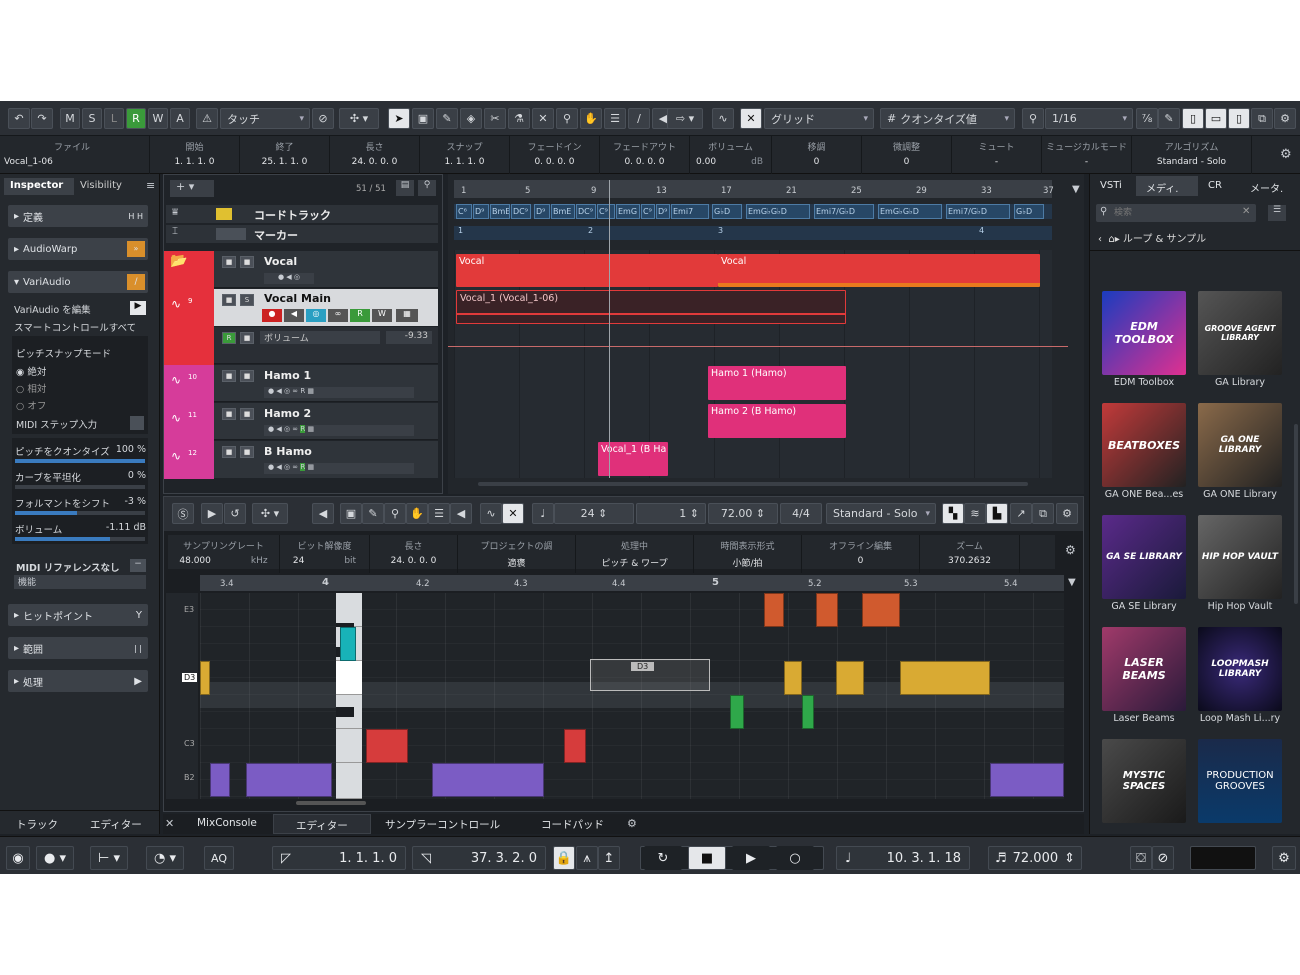 This screenshot has width=1300, height=975. Describe the element at coordinates (1262, 118) in the screenshot. I see `layout-icon: ⧉` at that location.